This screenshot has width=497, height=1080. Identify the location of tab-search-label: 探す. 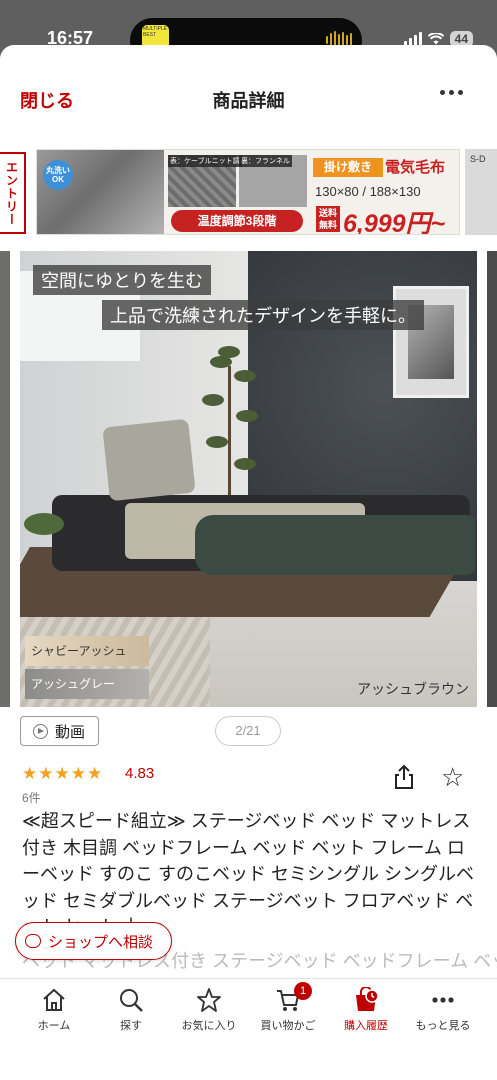
(131, 1026).